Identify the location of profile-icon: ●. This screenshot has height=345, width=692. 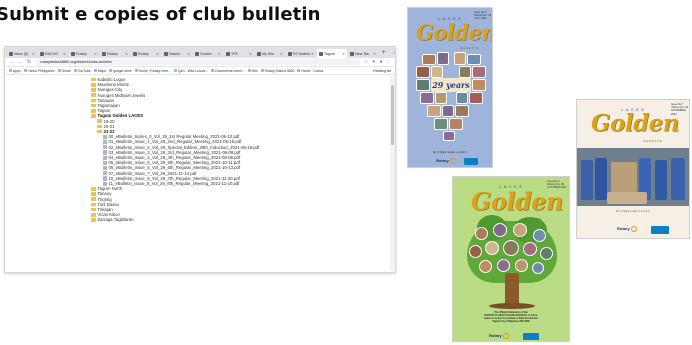
(381, 62).